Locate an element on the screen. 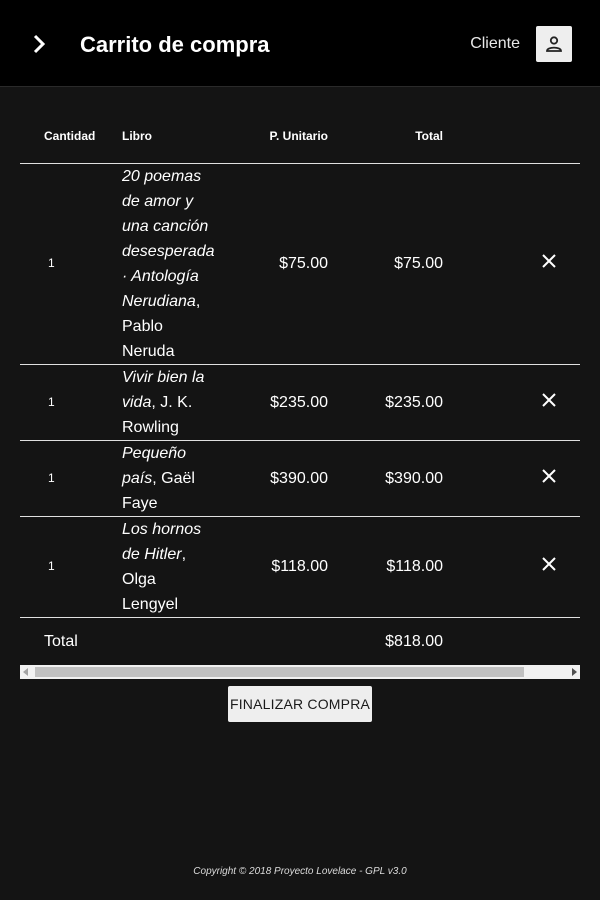  page-title: Carrito de compra is located at coordinates (175, 44).